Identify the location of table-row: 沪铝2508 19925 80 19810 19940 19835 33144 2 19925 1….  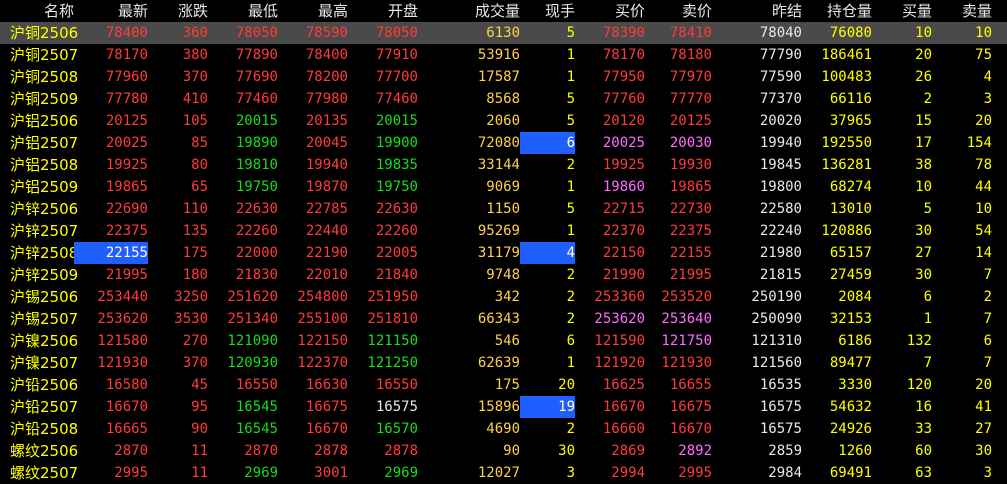
(503, 165).